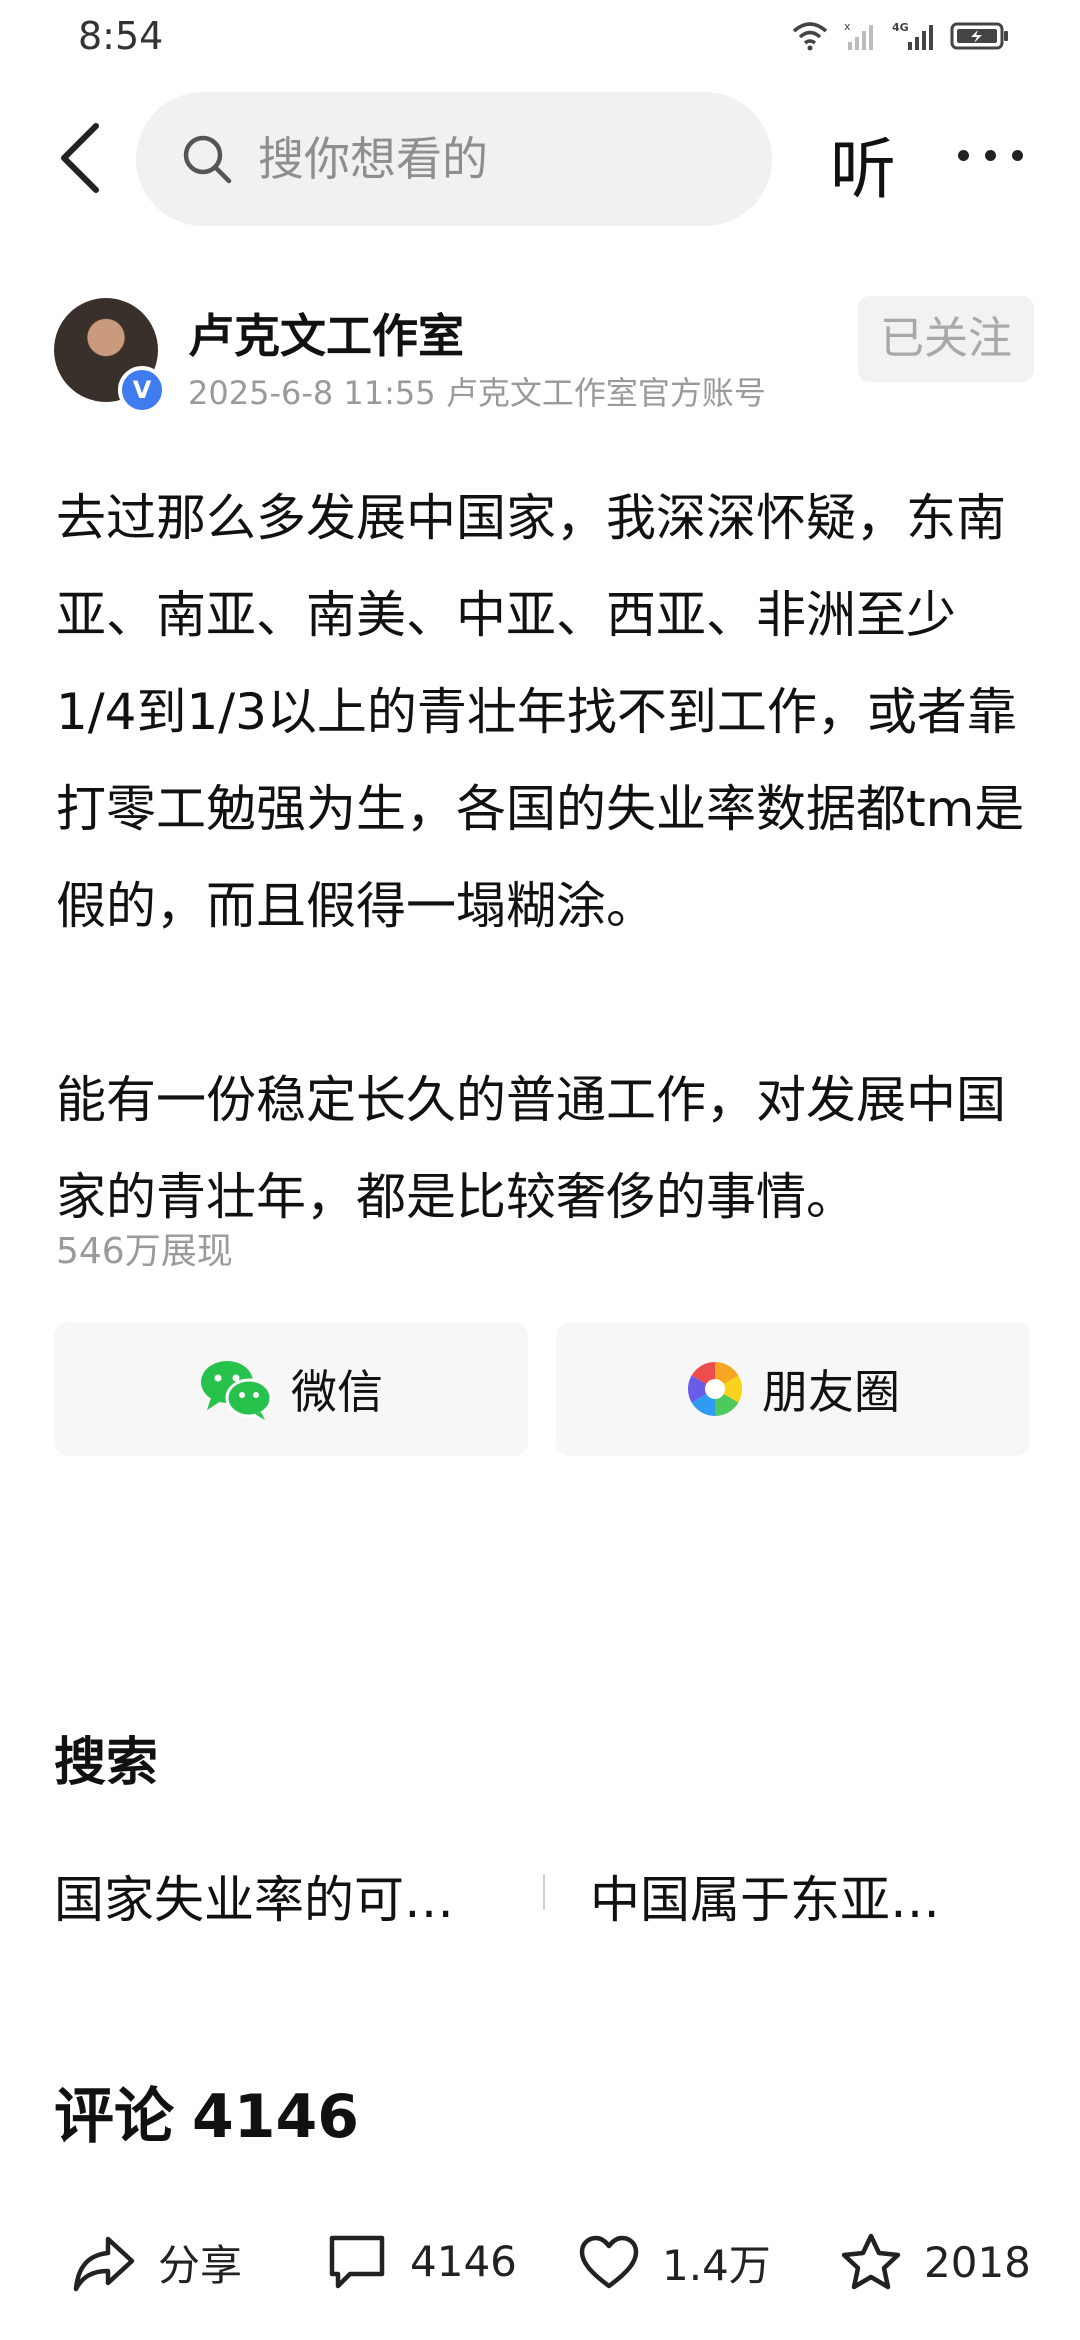  What do you see at coordinates (831, 1392) in the screenshot?
I see `share-moments-label: 朋友圈` at bounding box center [831, 1392].